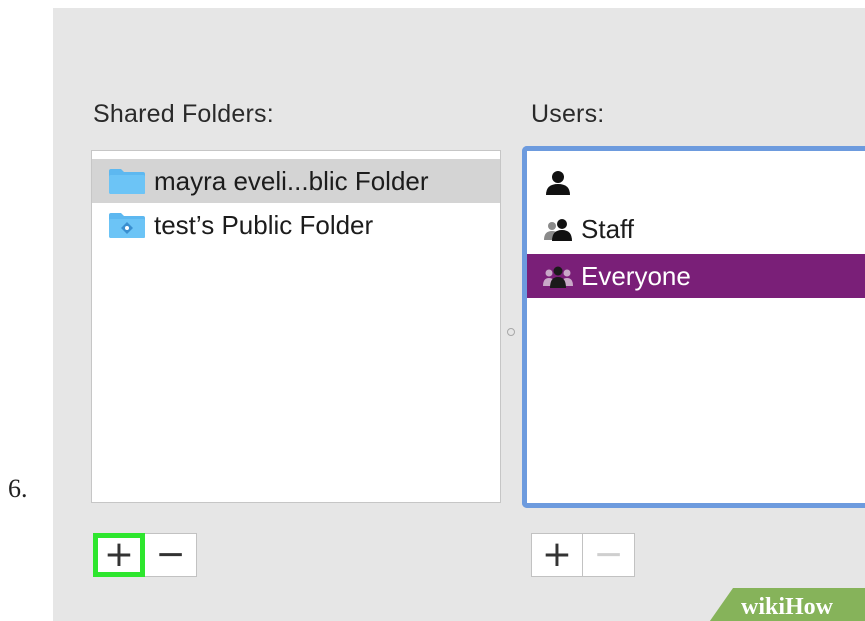 Image resolution: width=865 pixels, height=621 pixels. What do you see at coordinates (127, 181) in the screenshot?
I see `folder-icon` at bounding box center [127, 181].